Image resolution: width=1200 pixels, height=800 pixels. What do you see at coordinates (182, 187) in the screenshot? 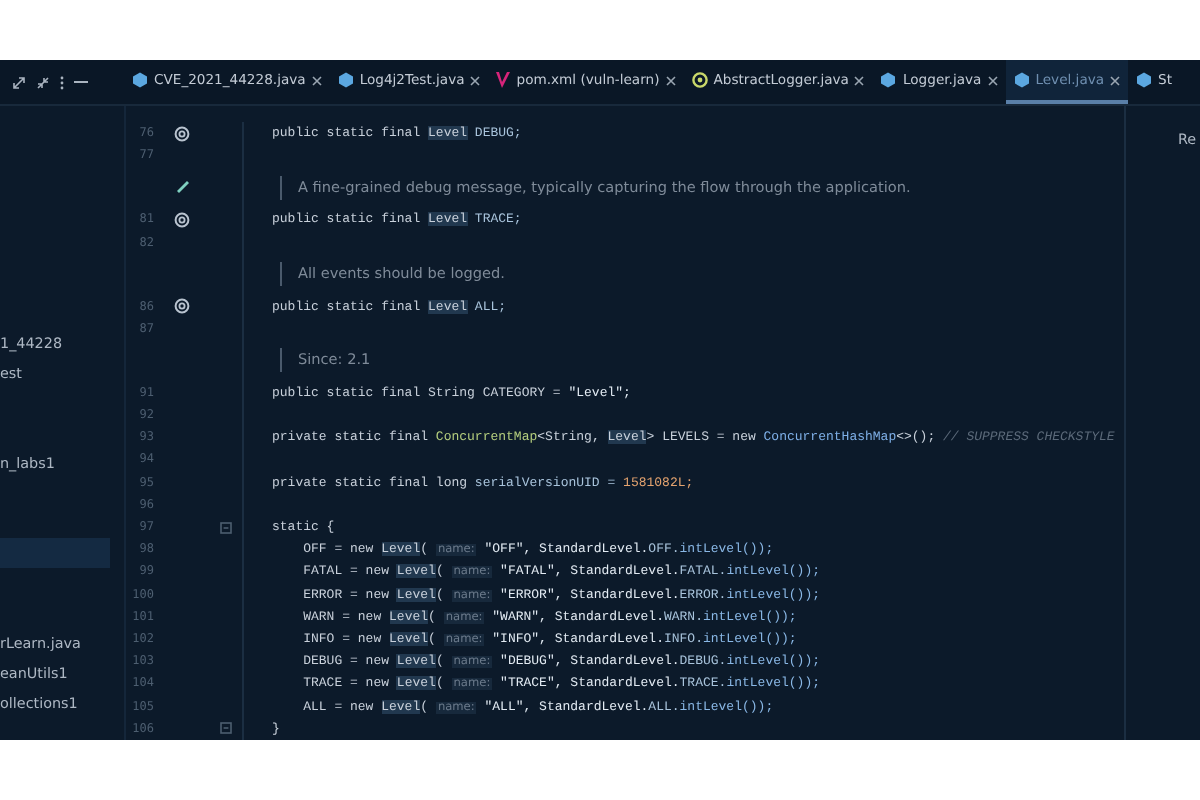
I see `pencil-icon` at bounding box center [182, 187].